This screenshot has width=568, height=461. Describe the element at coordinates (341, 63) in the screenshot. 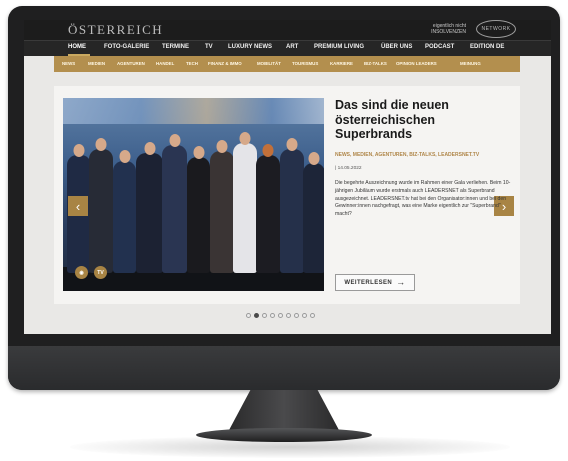

I see `category-karriere: KARRIERE` at that location.